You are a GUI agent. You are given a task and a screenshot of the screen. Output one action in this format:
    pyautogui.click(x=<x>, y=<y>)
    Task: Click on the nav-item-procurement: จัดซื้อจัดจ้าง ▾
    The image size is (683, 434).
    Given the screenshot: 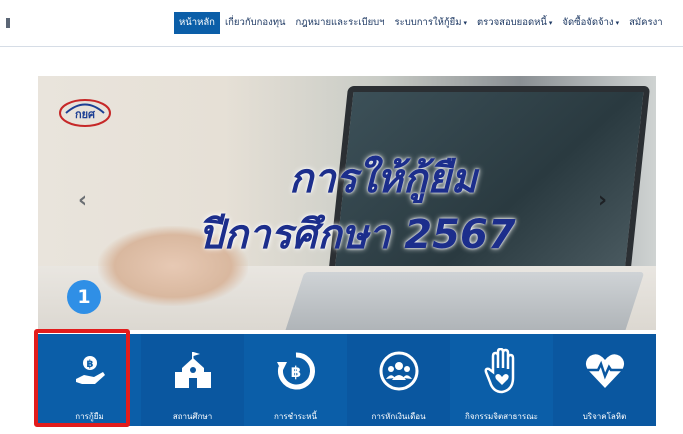 What is the action you would take?
    pyautogui.click(x=590, y=23)
    